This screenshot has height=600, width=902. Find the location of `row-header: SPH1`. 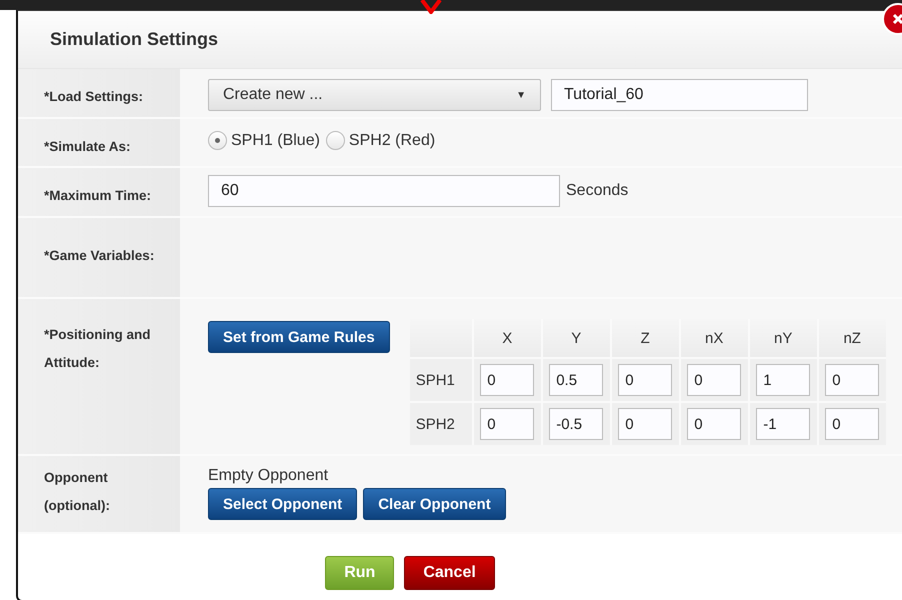

row-header: SPH1 is located at coordinates (441, 380).